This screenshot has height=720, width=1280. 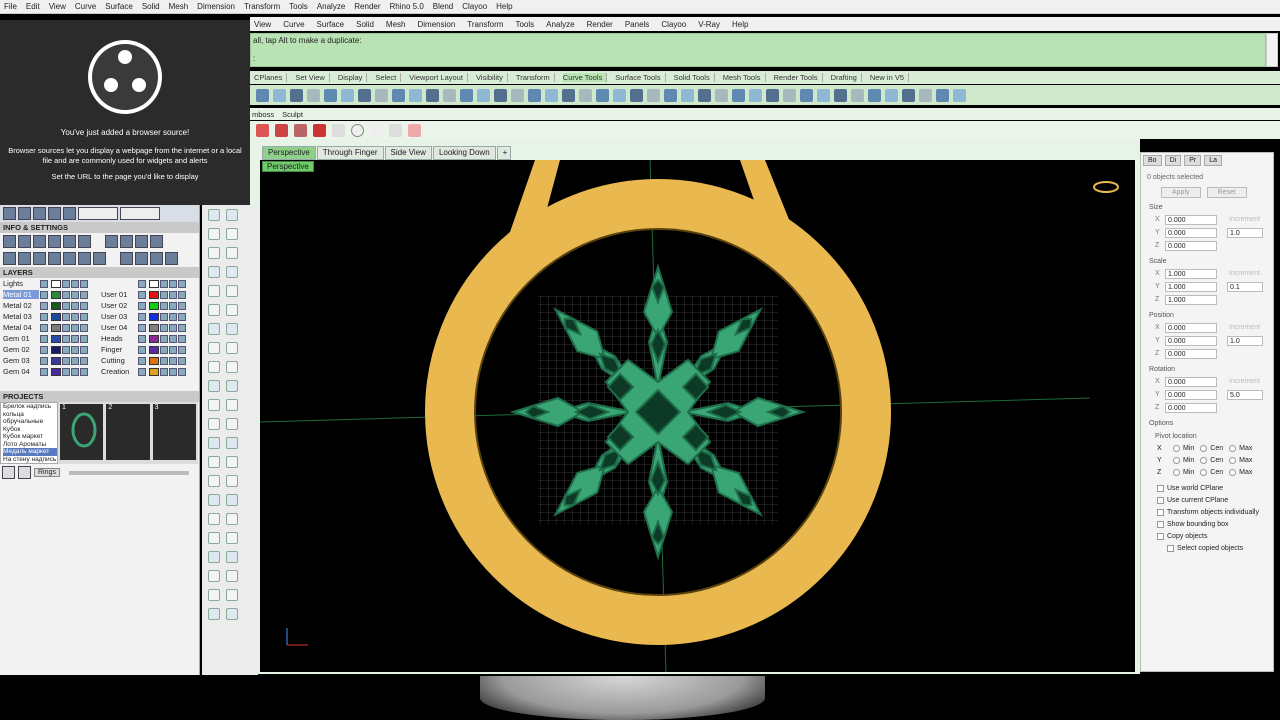 I want to click on menu-item: File, so click(x=10, y=6).